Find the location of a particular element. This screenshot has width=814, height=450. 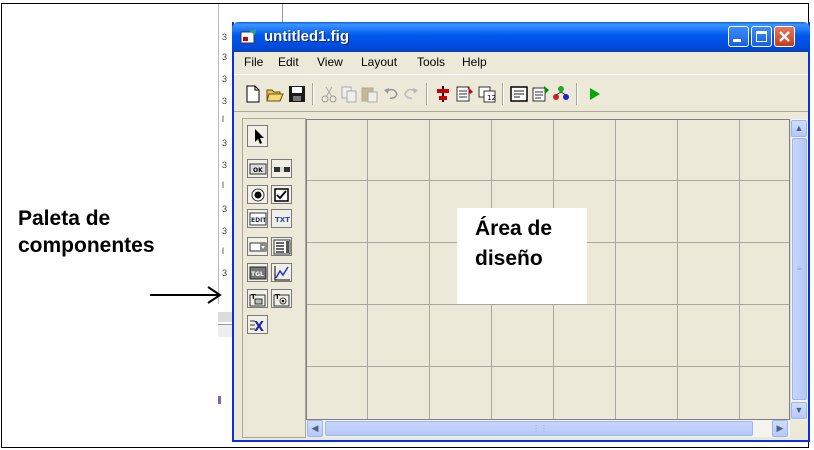

vertical-scrollbar: ▲ ≡ ▼ is located at coordinates (799, 269).